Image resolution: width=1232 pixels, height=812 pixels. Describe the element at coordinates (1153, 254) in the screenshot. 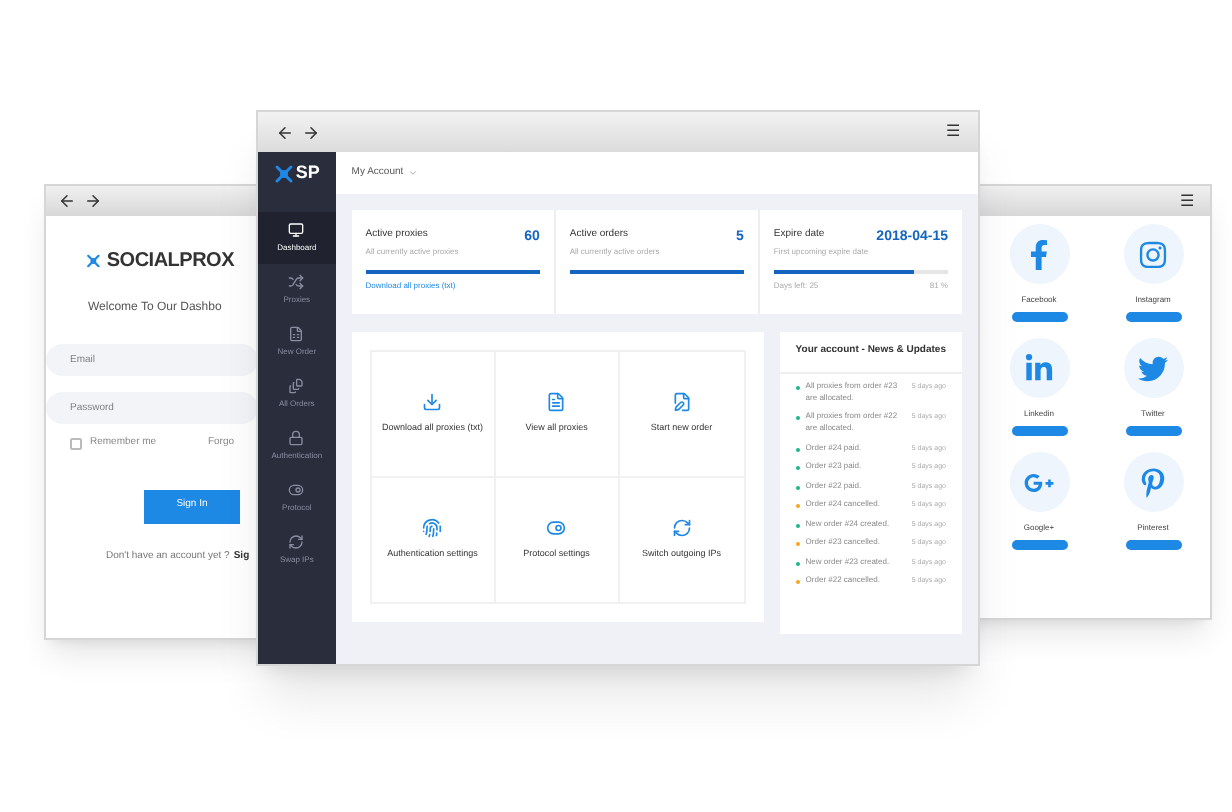

I see `camera-outline-icon` at that location.